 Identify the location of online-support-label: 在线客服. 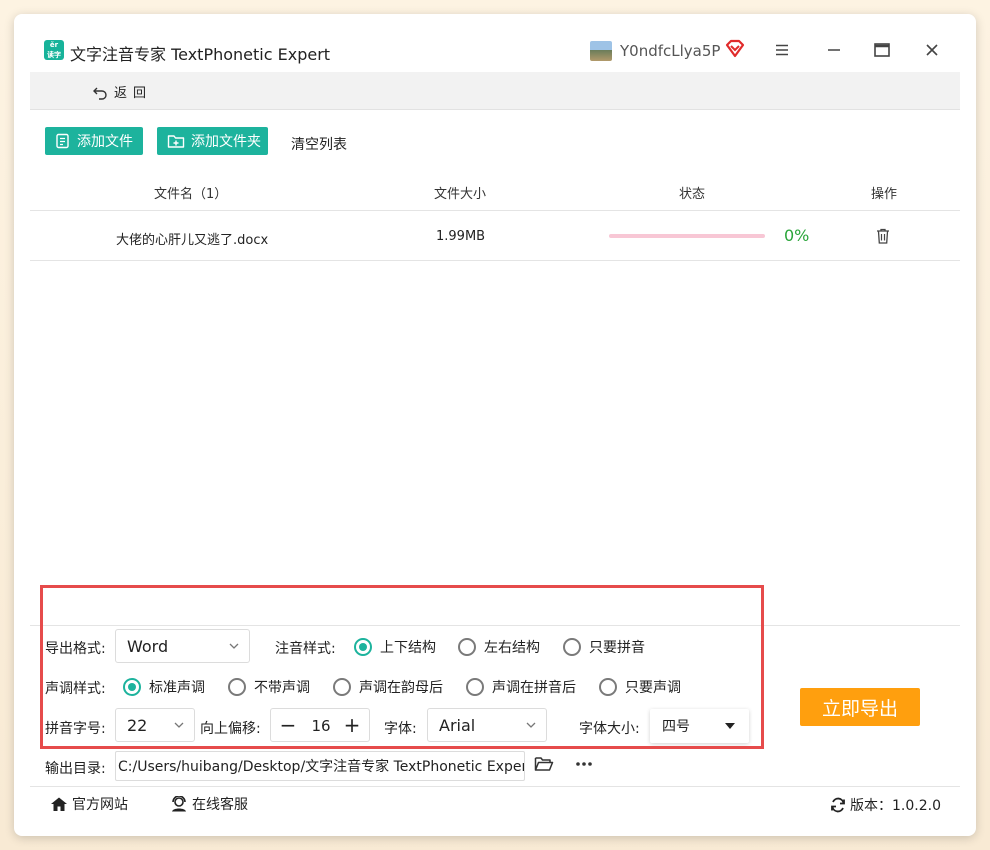
(220, 805).